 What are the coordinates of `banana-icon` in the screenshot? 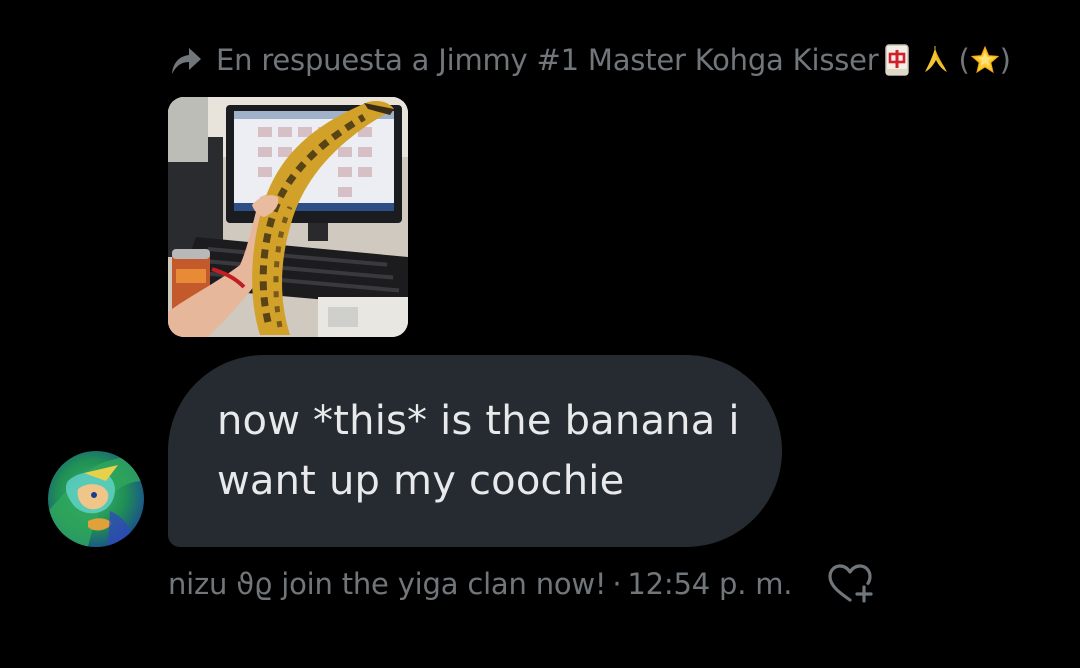 It's located at (935, 59).